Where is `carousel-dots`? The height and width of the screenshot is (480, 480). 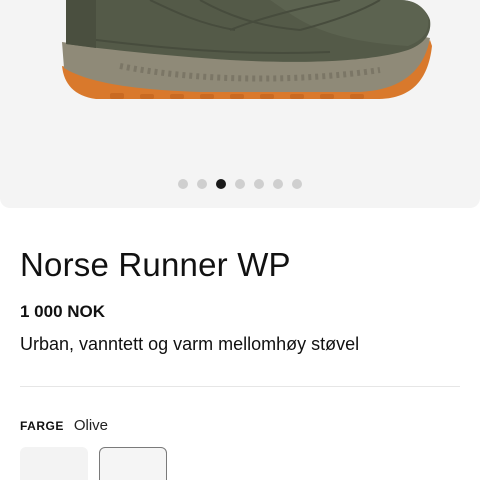 carousel-dots is located at coordinates (240, 185).